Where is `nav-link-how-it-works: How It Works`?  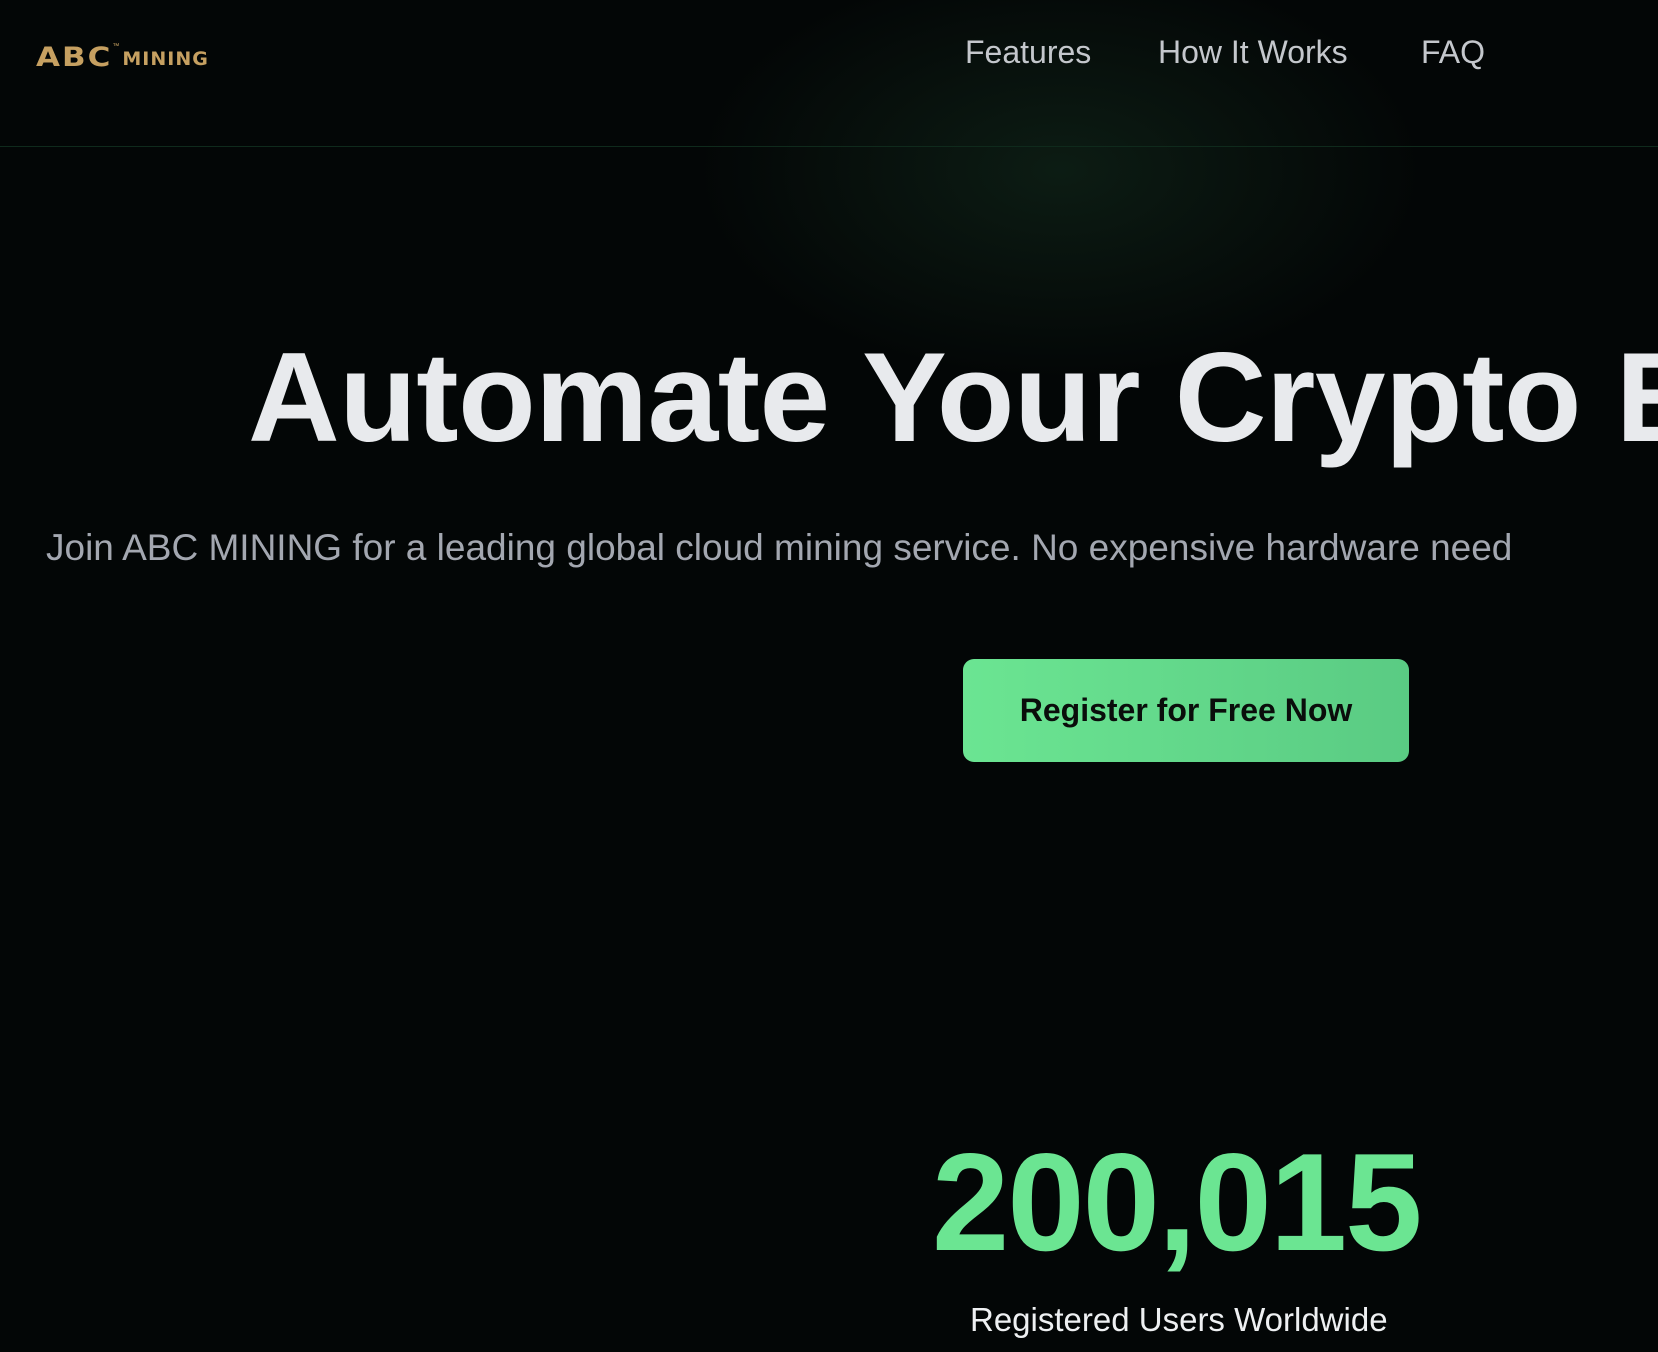
nav-link-how-it-works: How It Works is located at coordinates (1253, 52).